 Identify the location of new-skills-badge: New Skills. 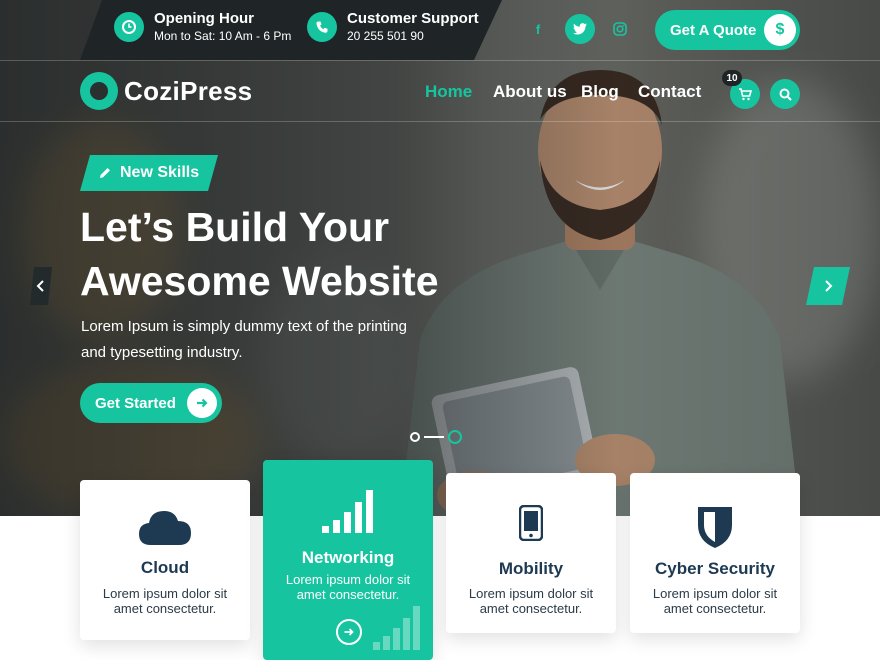
(149, 173).